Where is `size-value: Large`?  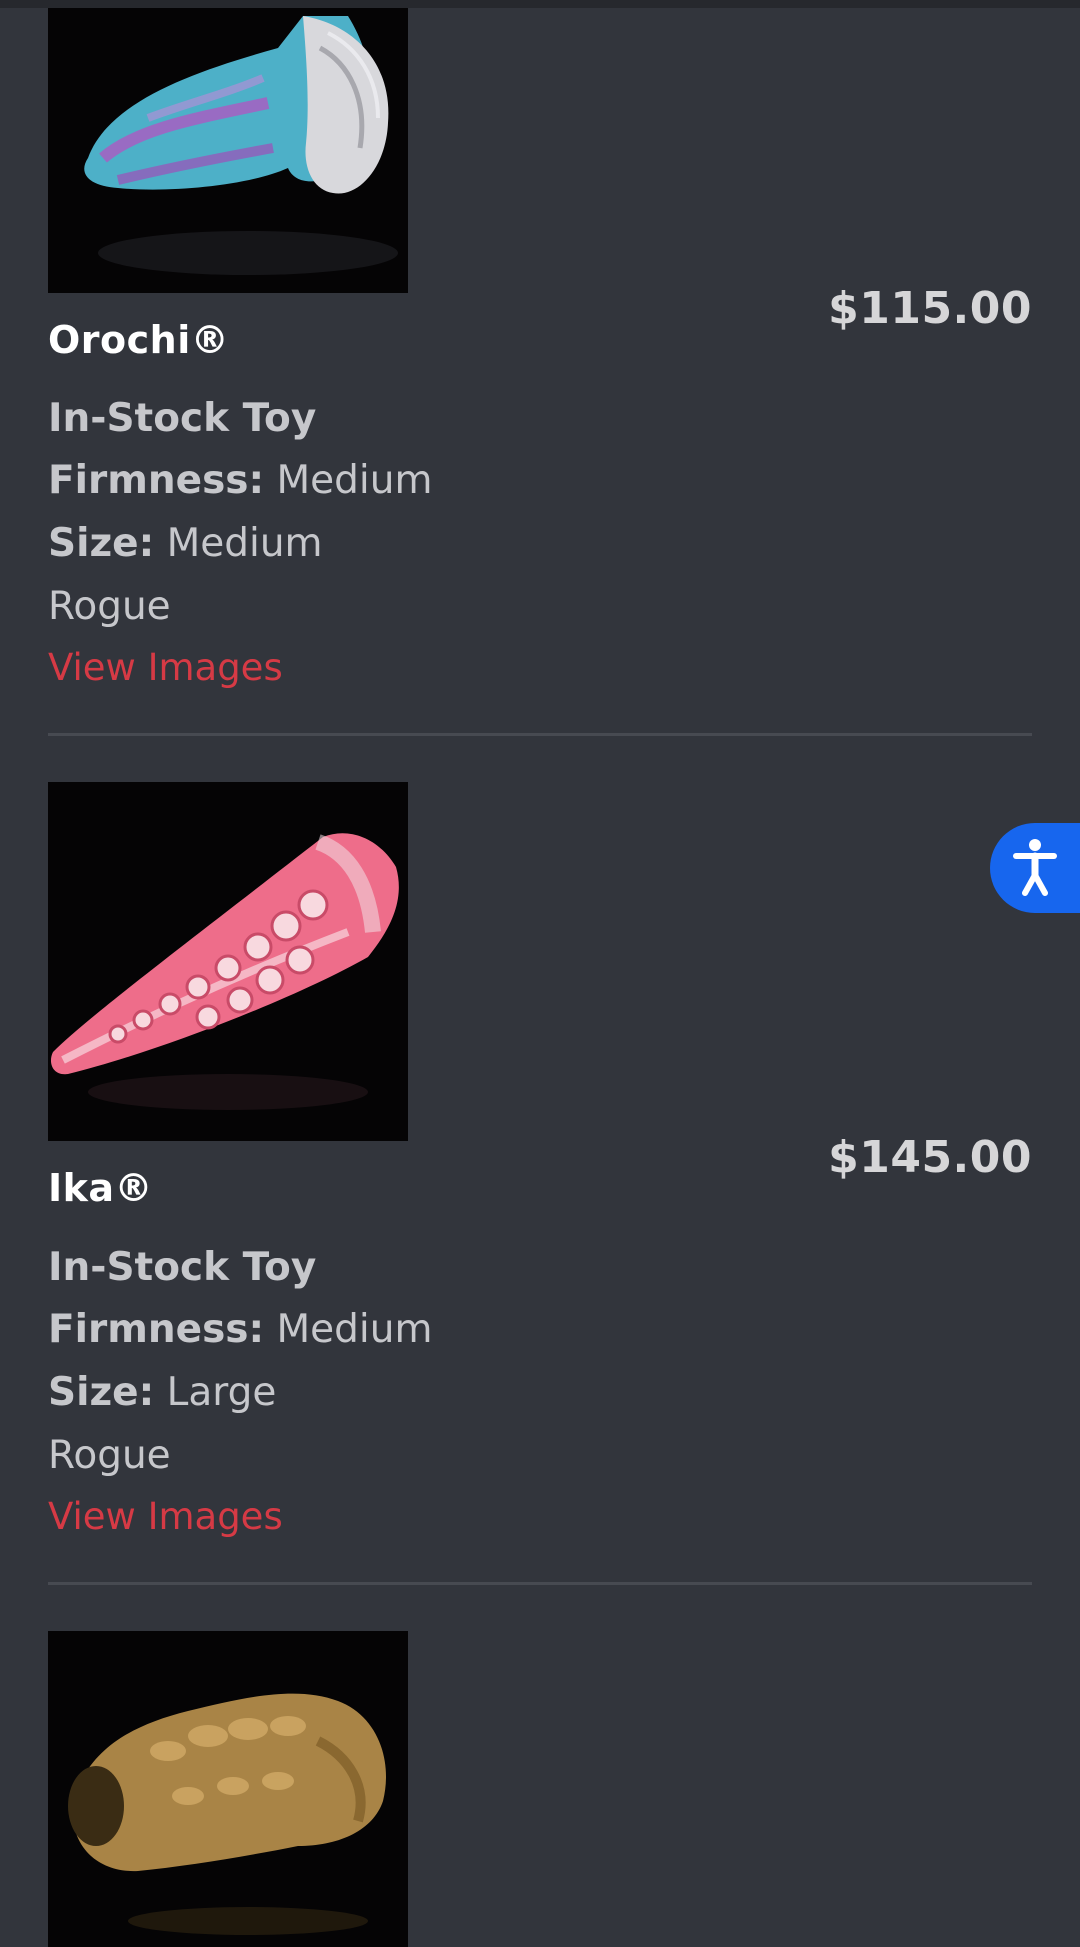 size-value: Large is located at coordinates (221, 1392).